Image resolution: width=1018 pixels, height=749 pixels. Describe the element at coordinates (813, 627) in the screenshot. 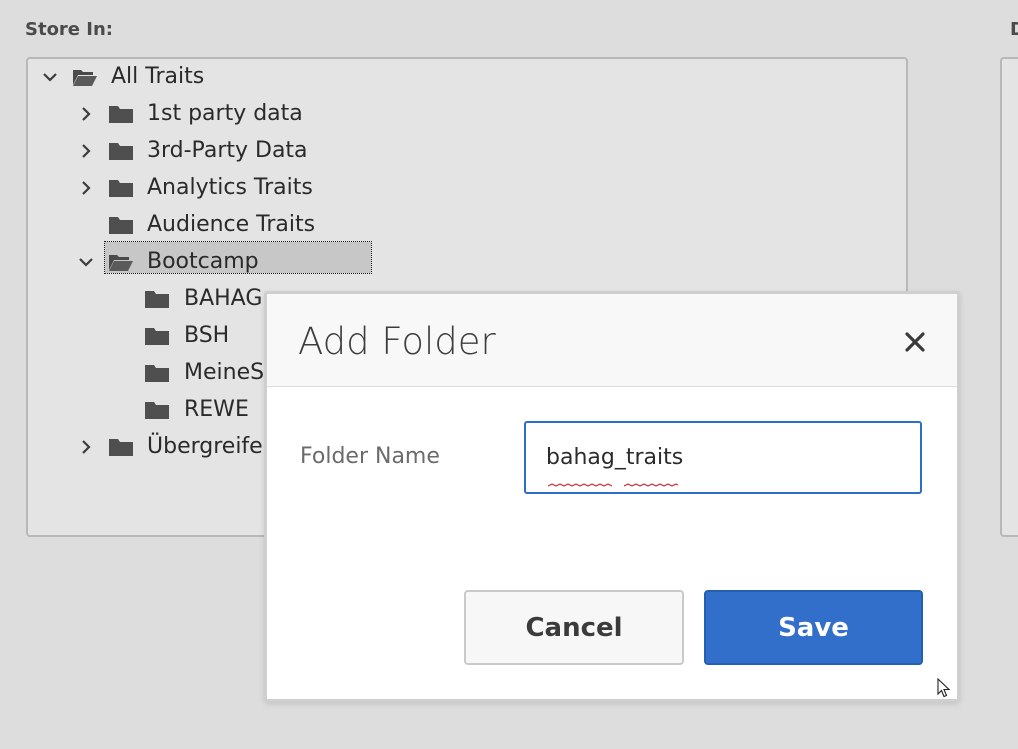

I see `save-button: Save` at that location.